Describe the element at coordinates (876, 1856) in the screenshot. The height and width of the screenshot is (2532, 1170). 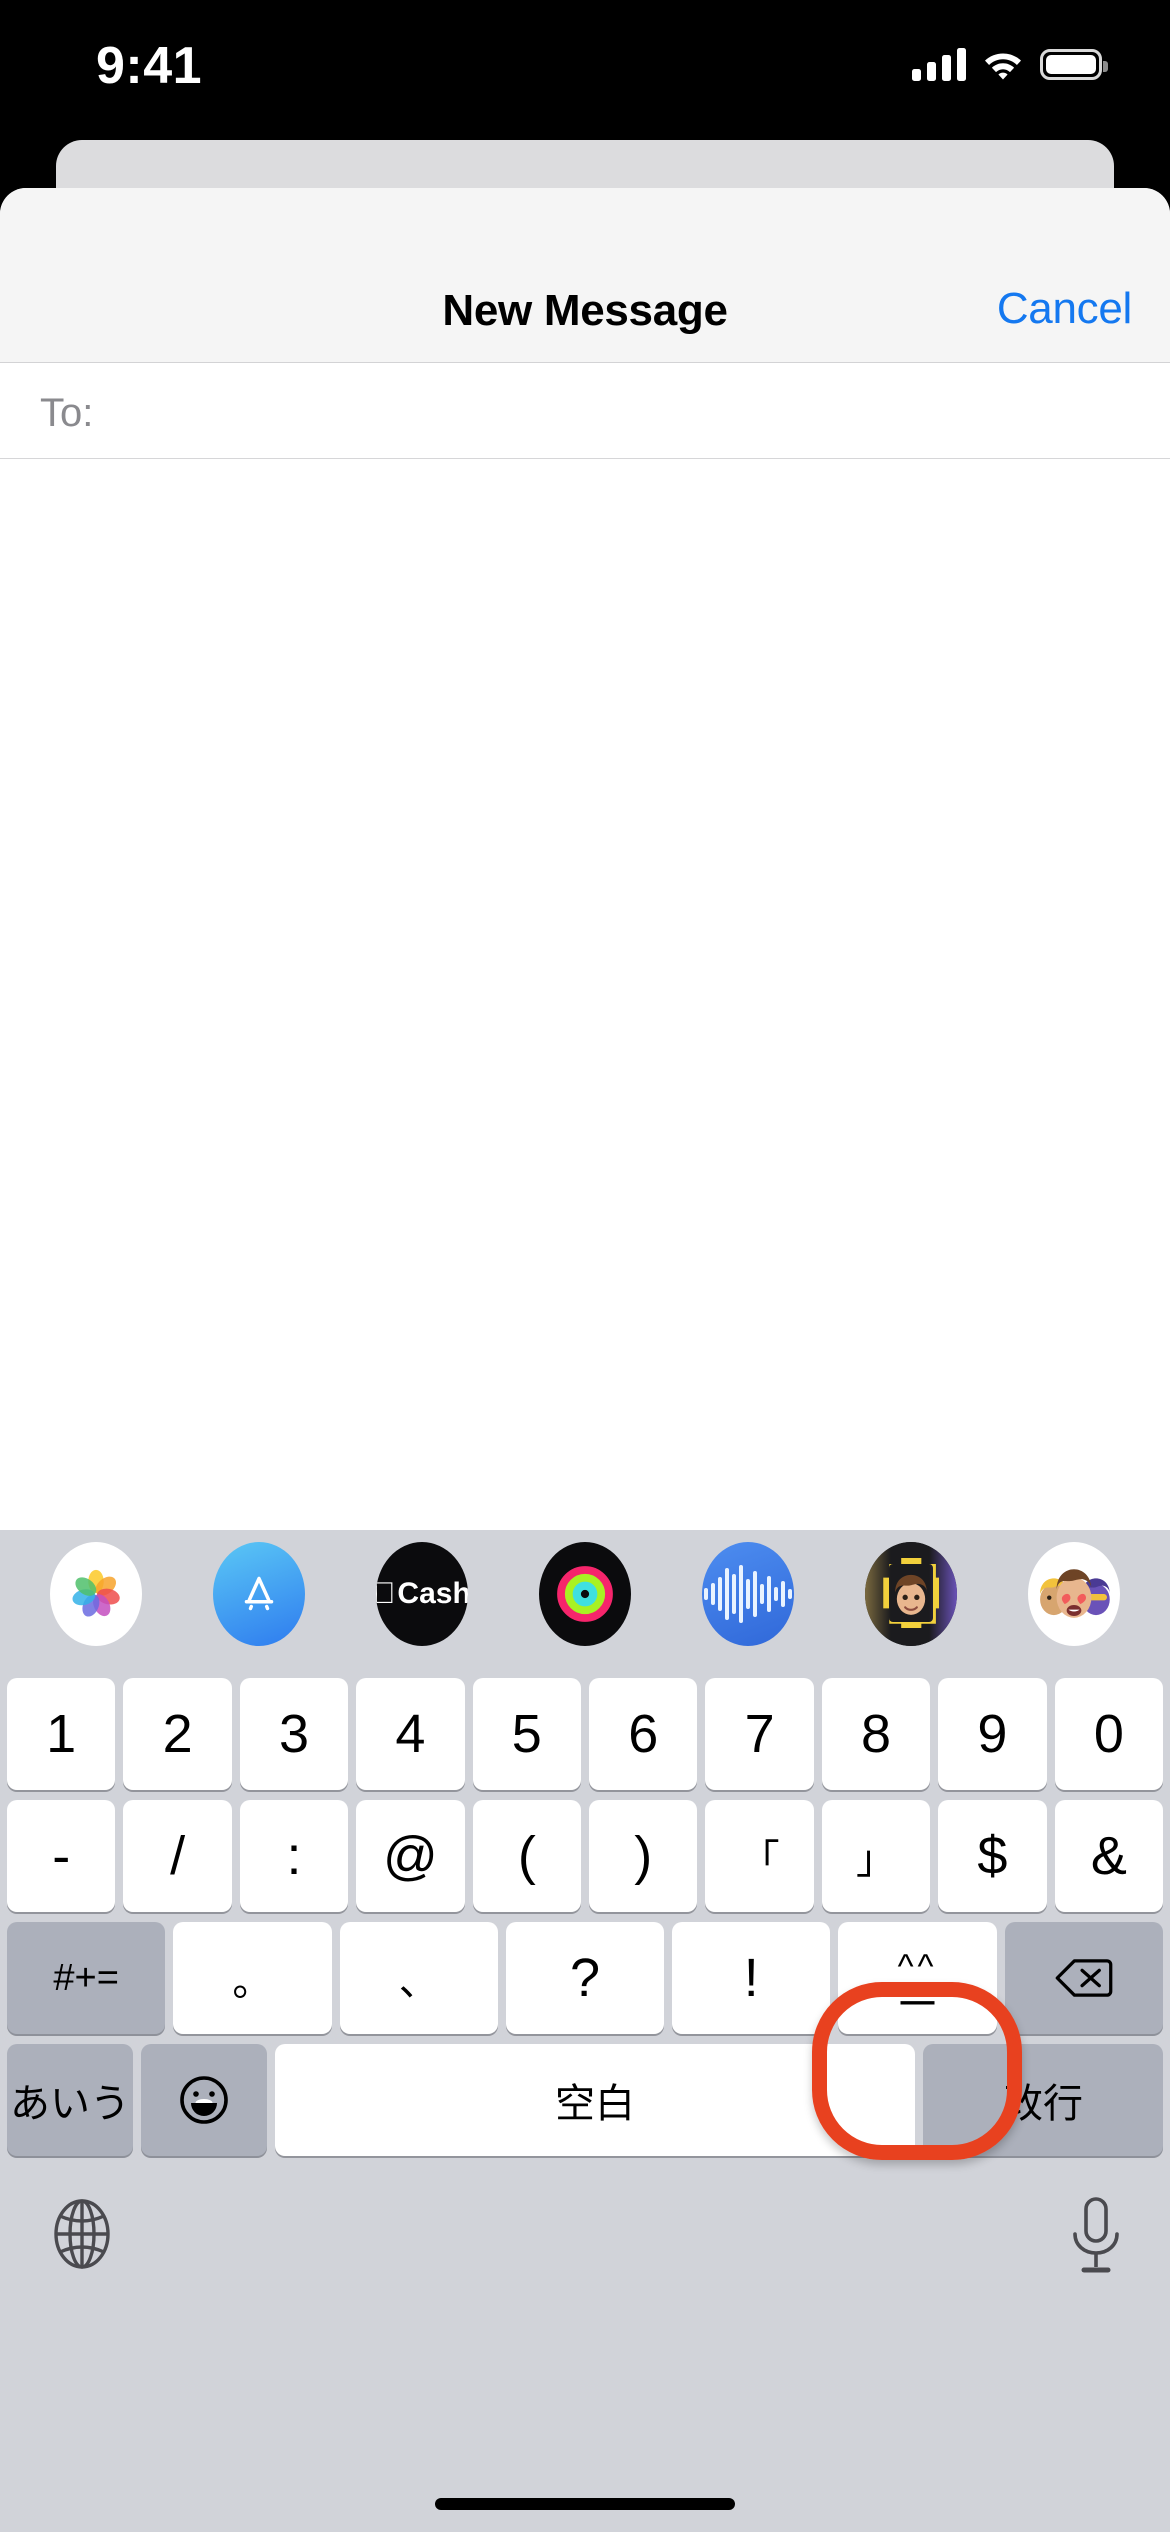
I see `key-corner-bracket-close: 」` at that location.